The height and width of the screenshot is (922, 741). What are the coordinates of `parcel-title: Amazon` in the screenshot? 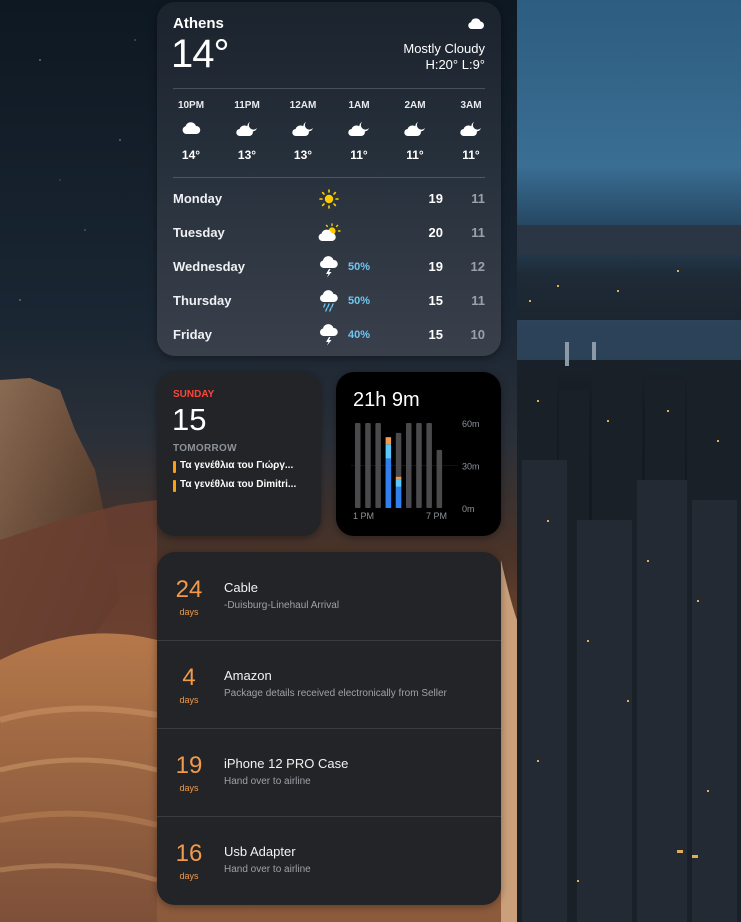 It's located at (248, 675).